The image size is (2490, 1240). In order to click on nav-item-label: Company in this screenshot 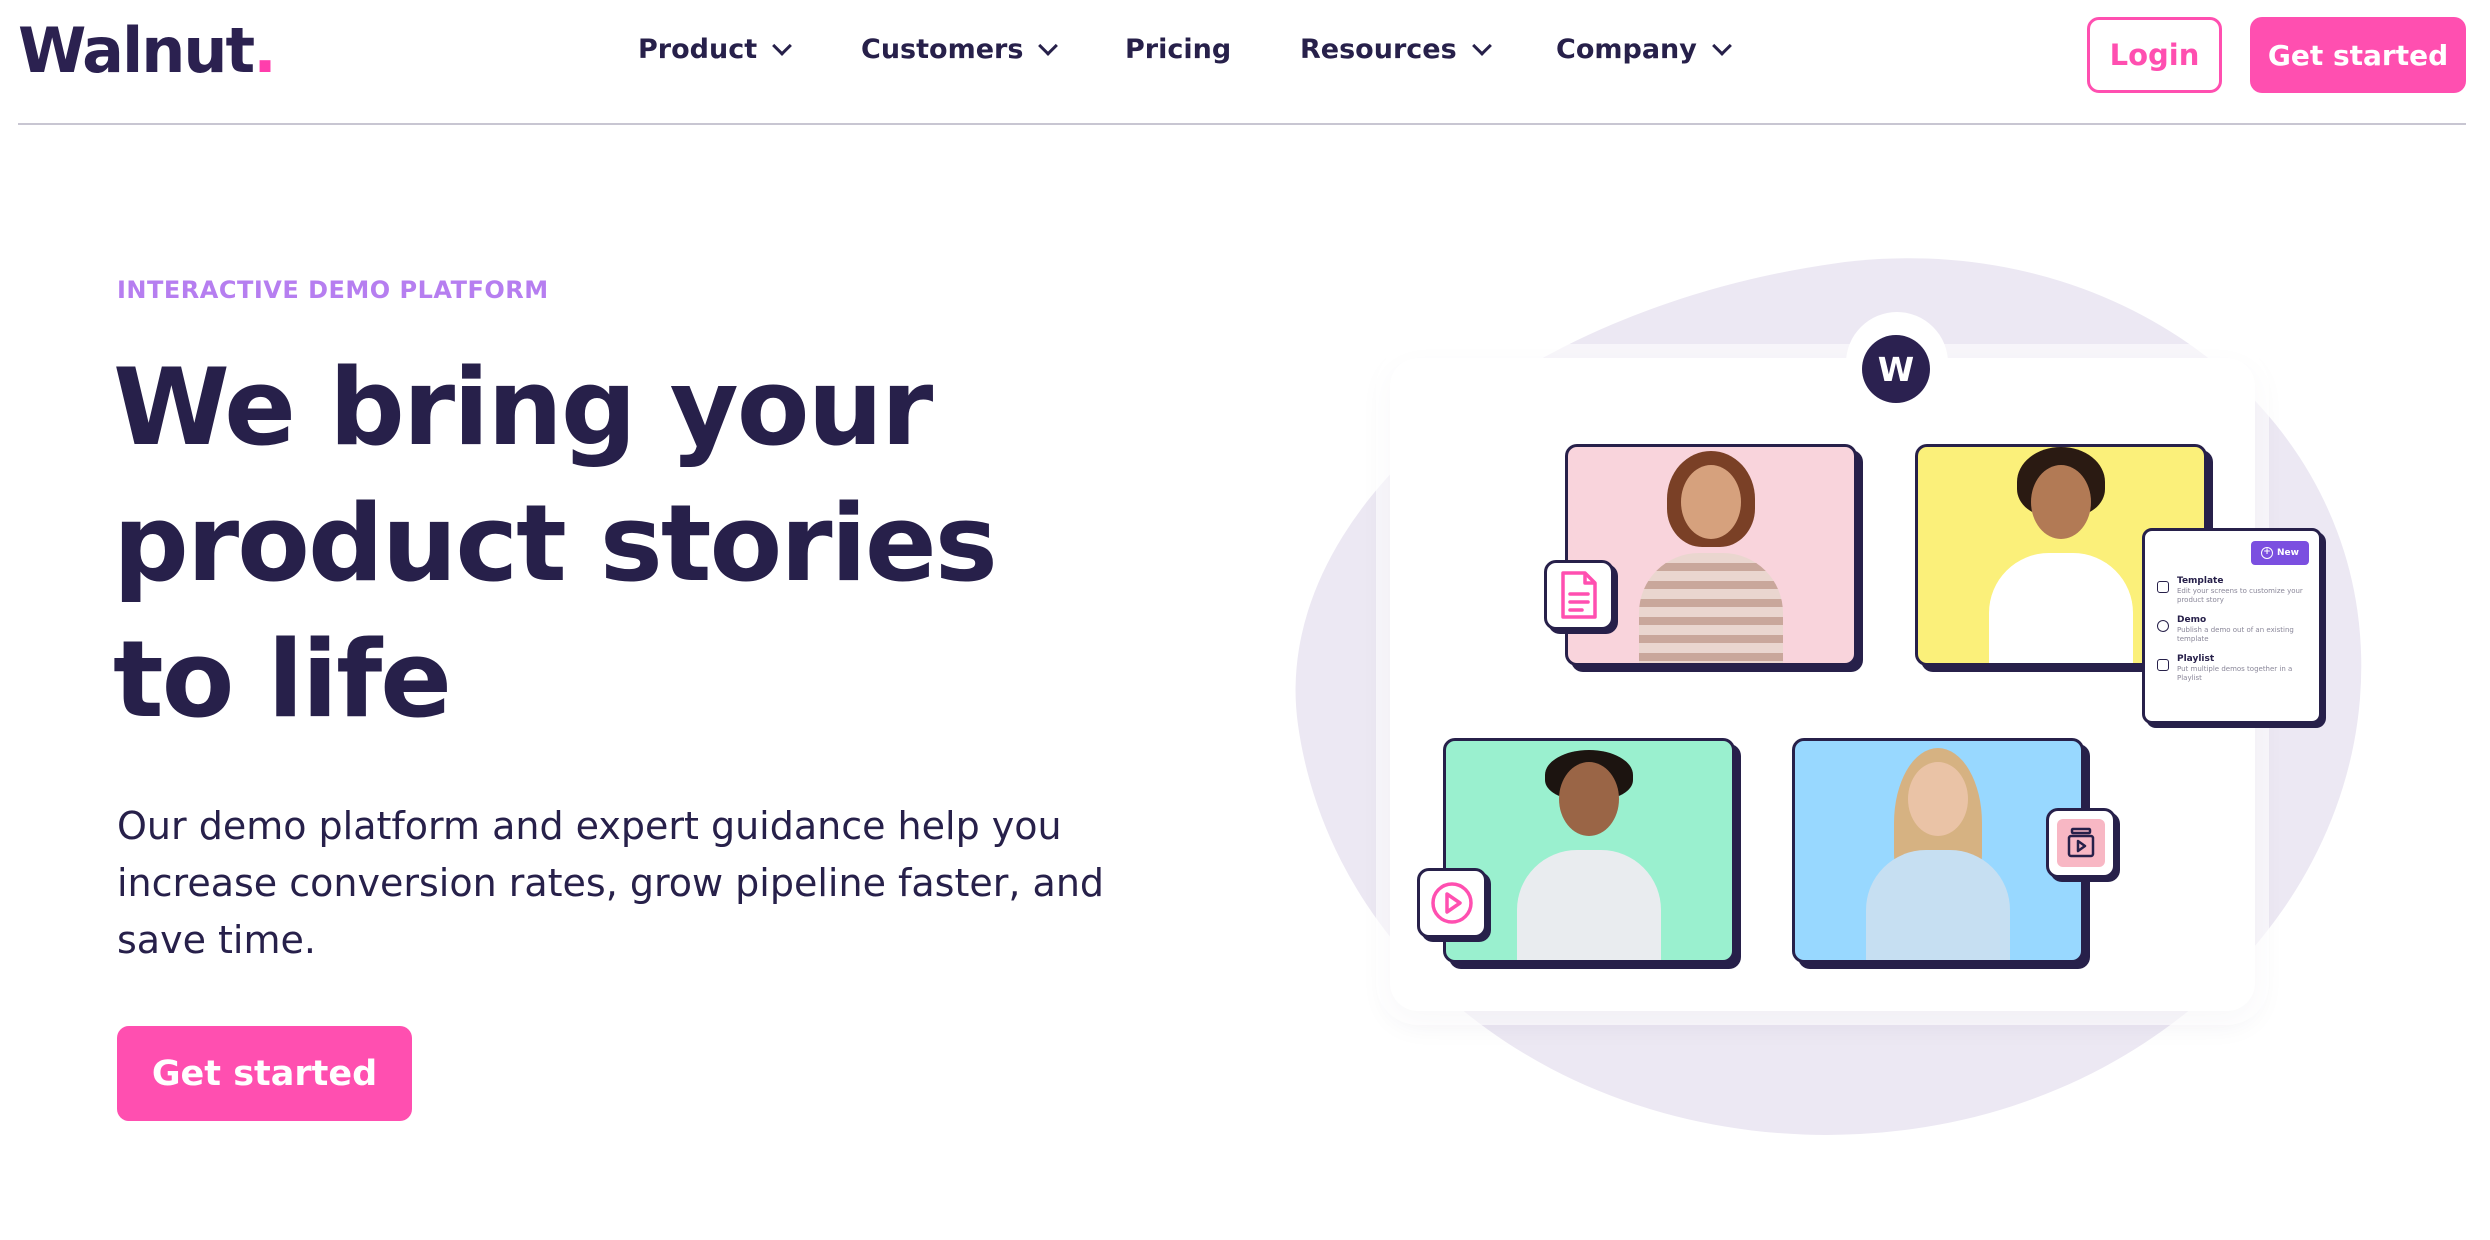, I will do `click(1626, 49)`.